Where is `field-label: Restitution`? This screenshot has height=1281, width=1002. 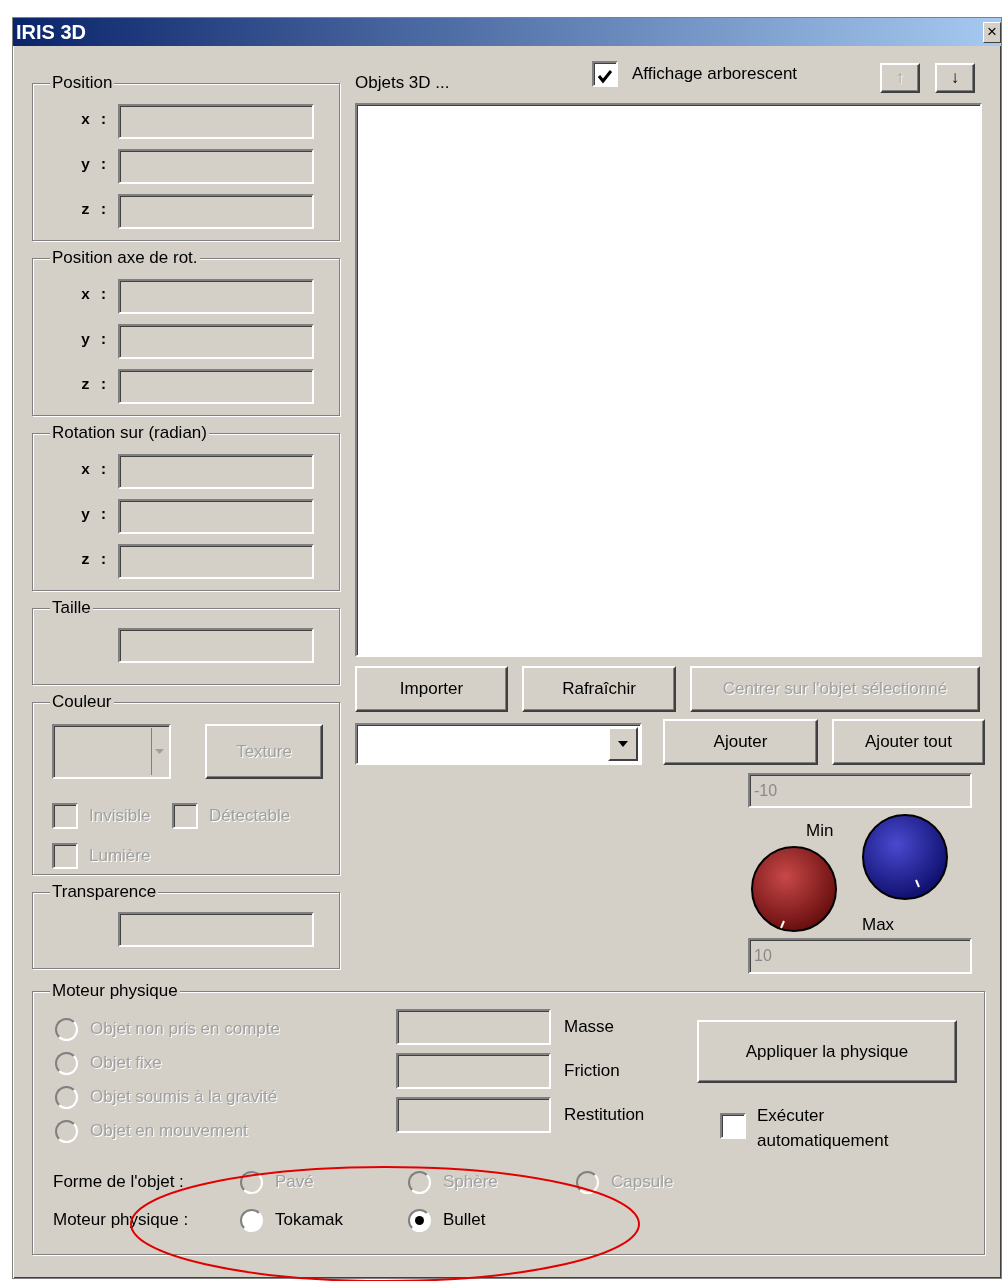 field-label: Restitution is located at coordinates (604, 1115).